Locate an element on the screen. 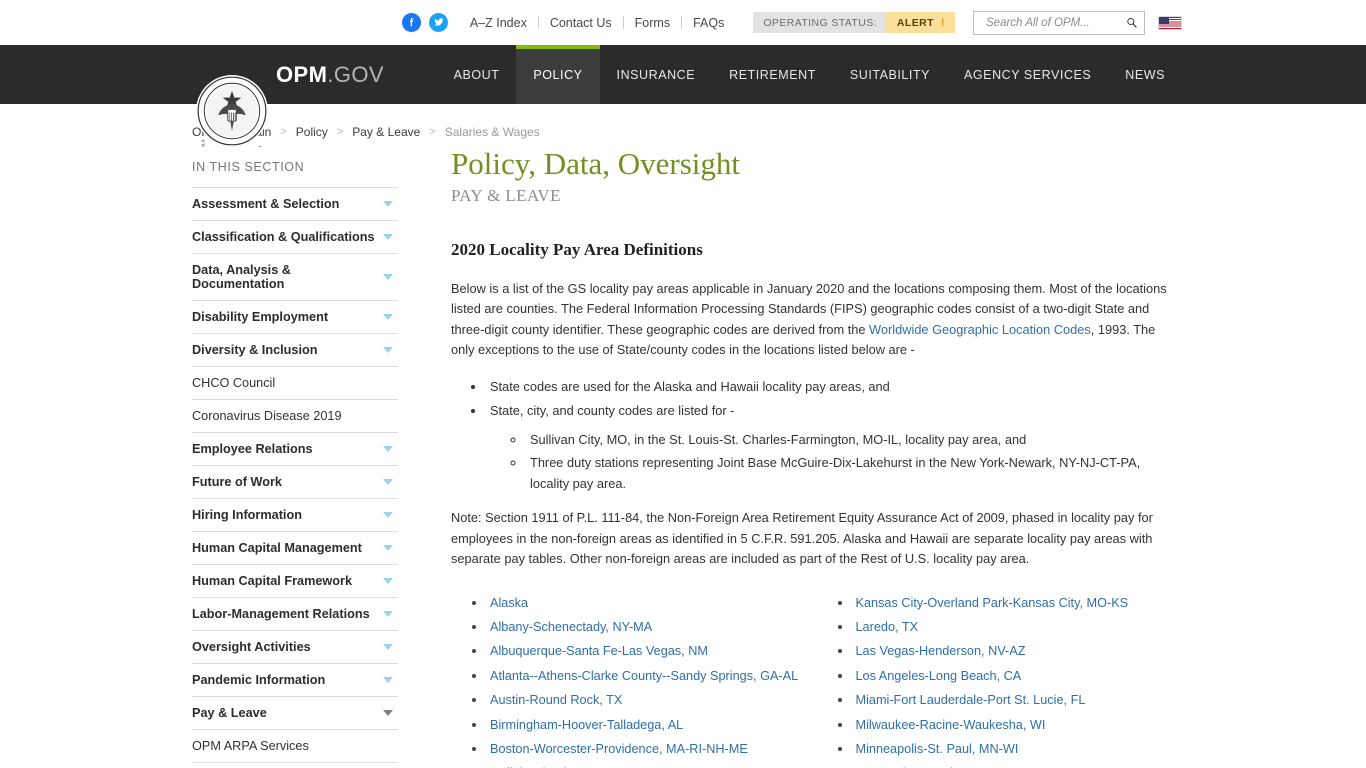  operating-status-value: ALERT ! is located at coordinates (920, 22).